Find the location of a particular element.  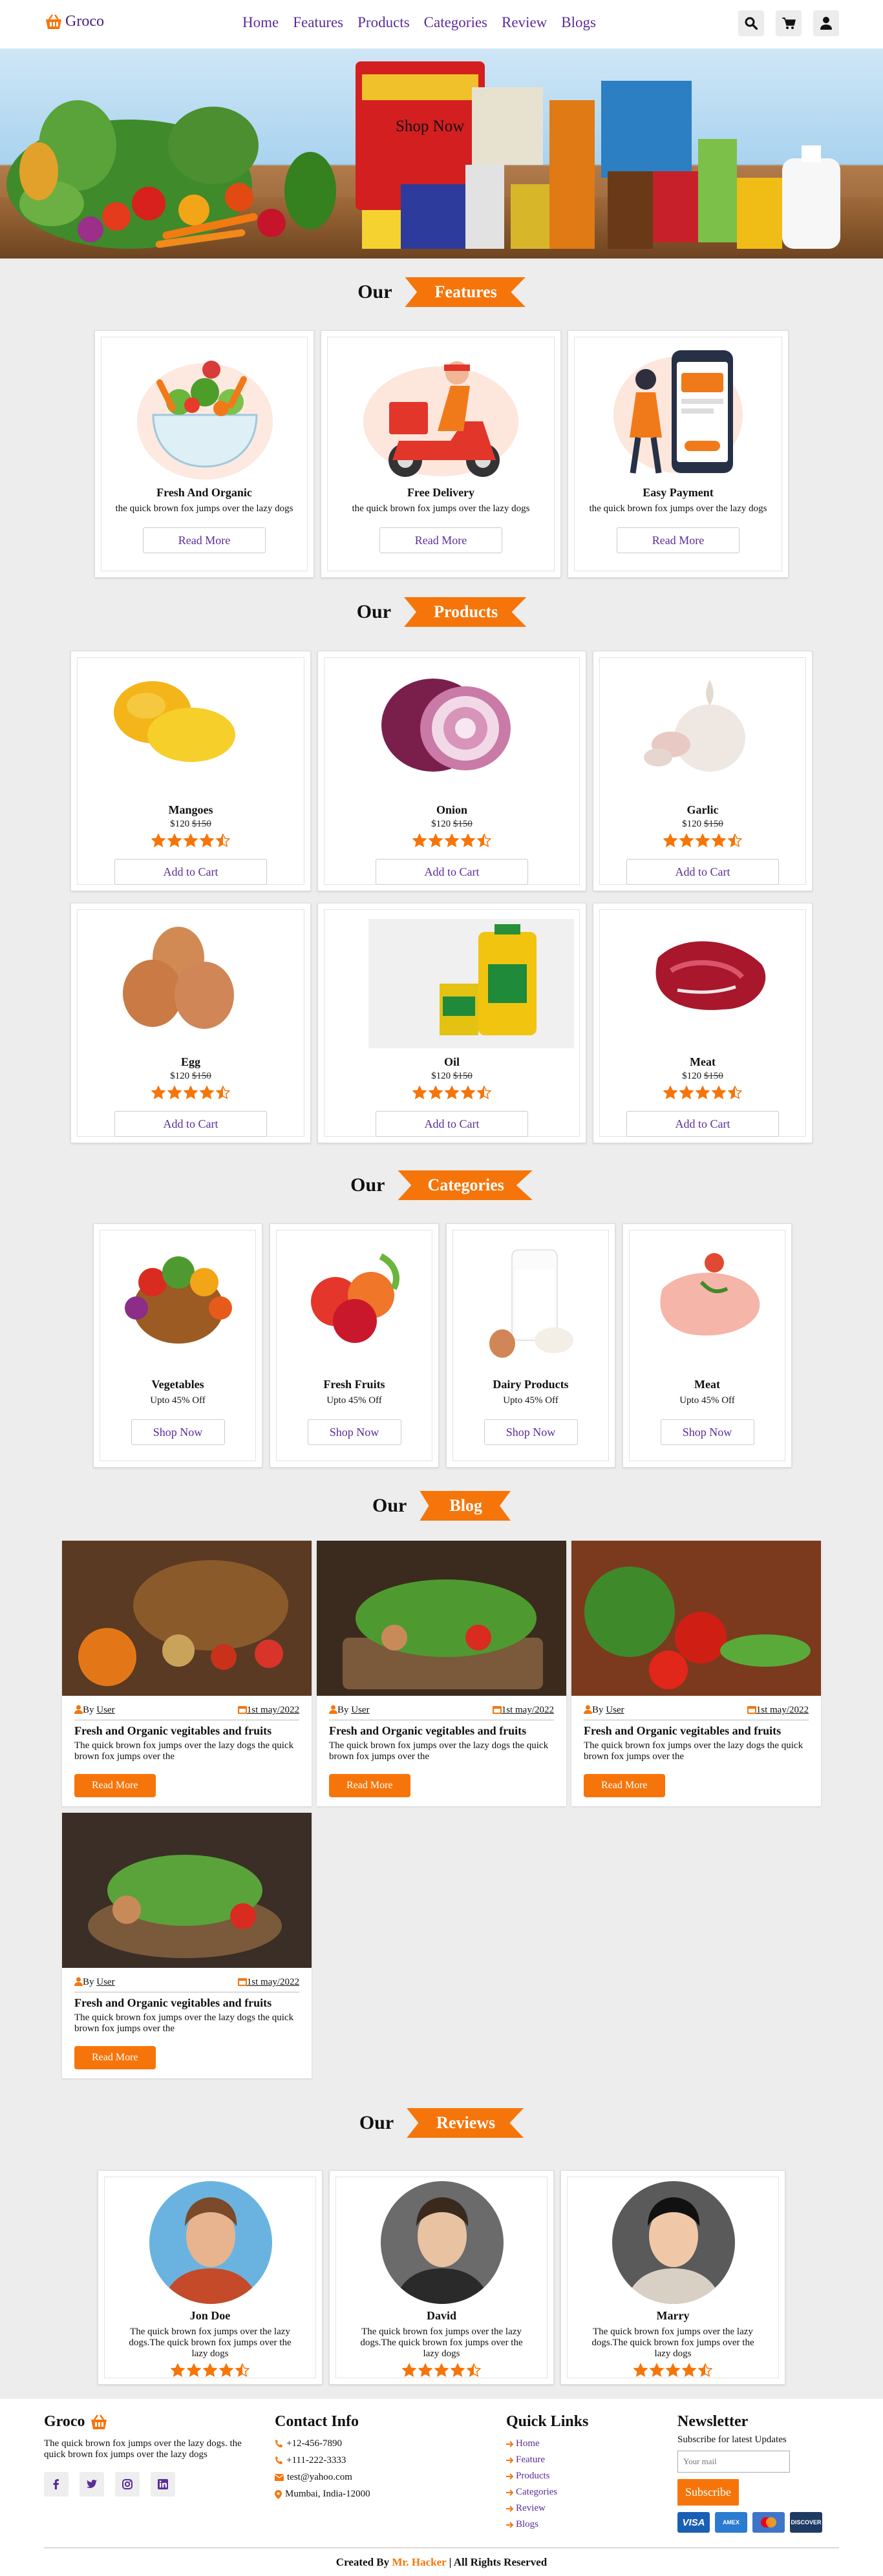

payment-cards: VISA AMEX DISCOVER is located at coordinates (761, 2522).